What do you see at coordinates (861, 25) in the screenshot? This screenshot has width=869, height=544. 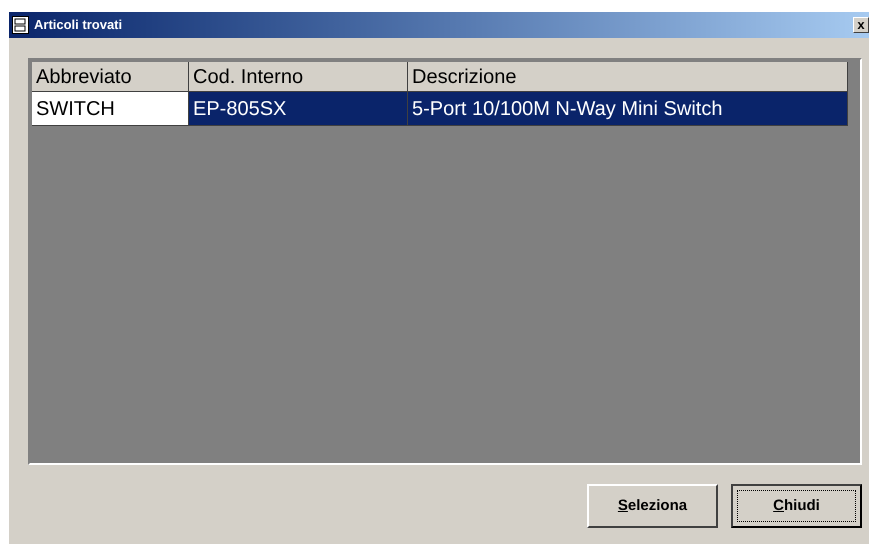 I see `close-button: x` at bounding box center [861, 25].